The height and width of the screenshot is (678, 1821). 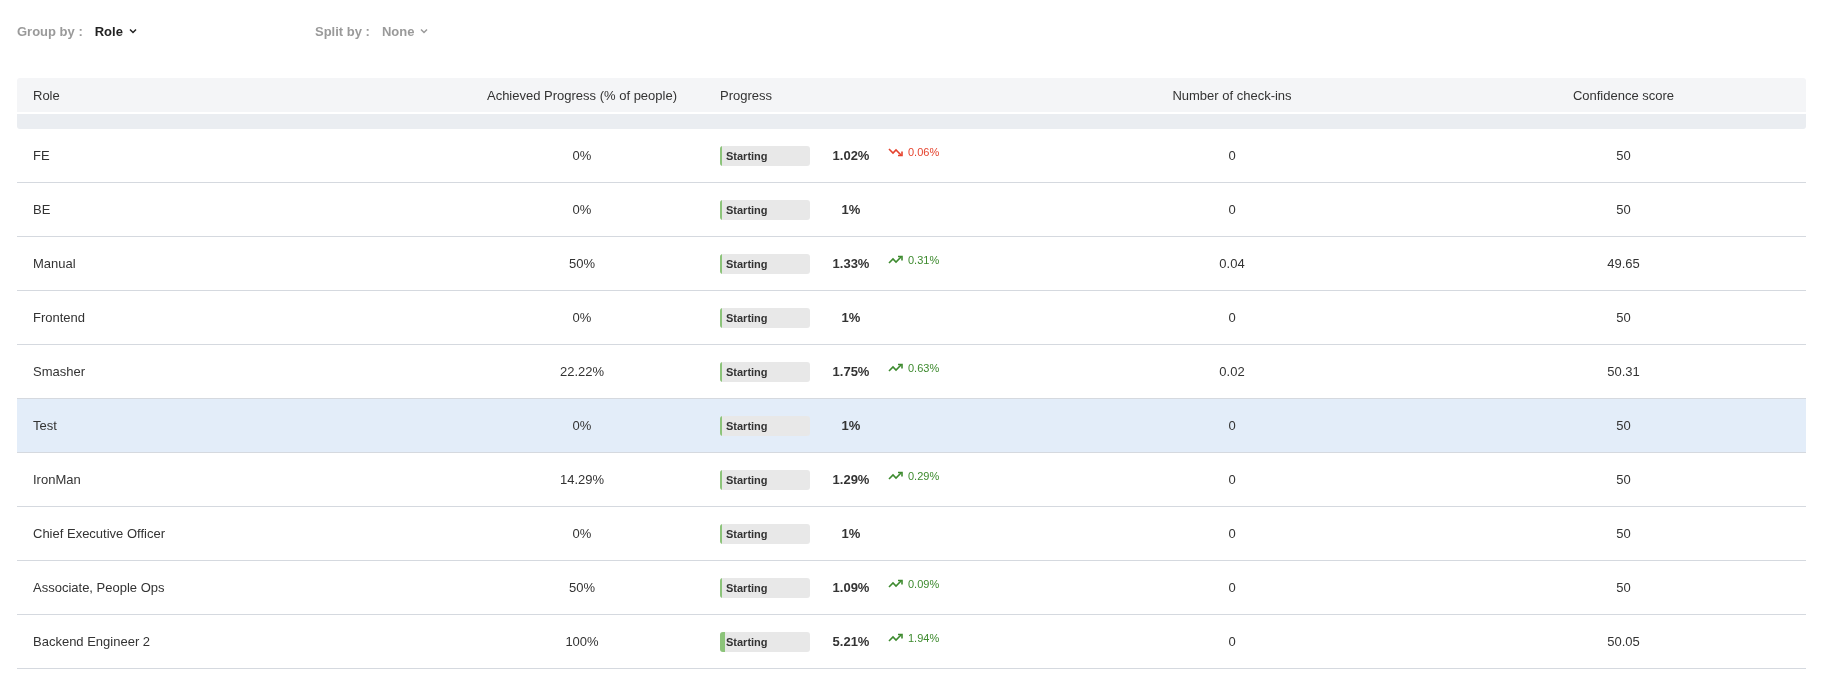 What do you see at coordinates (582, 371) in the screenshot?
I see `achieved-cell: 22.22%` at bounding box center [582, 371].